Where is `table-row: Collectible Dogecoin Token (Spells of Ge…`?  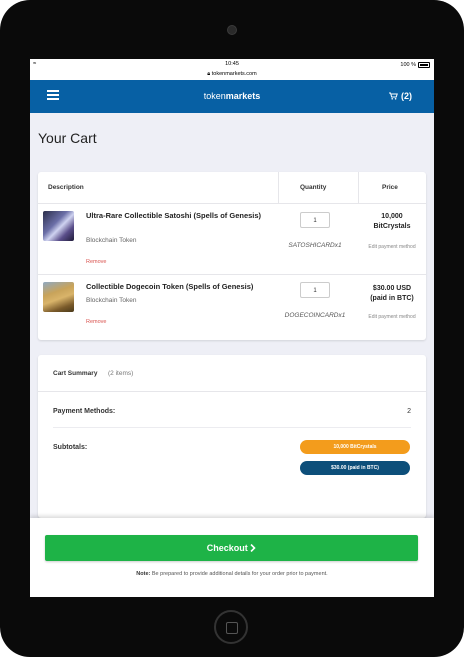
table-row: Collectible Dogecoin Token (Spells of Ge… is located at coordinates (232, 307).